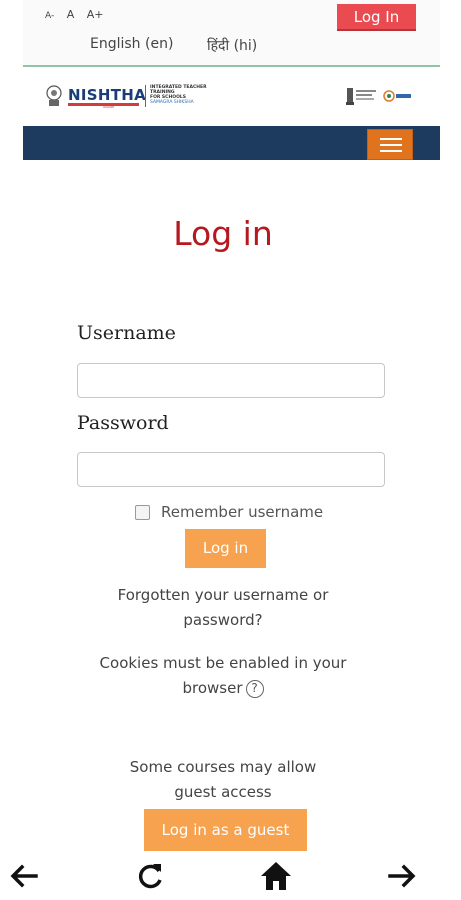  What do you see at coordinates (131, 44) in the screenshot?
I see `language-english-link: English (en)` at bounding box center [131, 44].